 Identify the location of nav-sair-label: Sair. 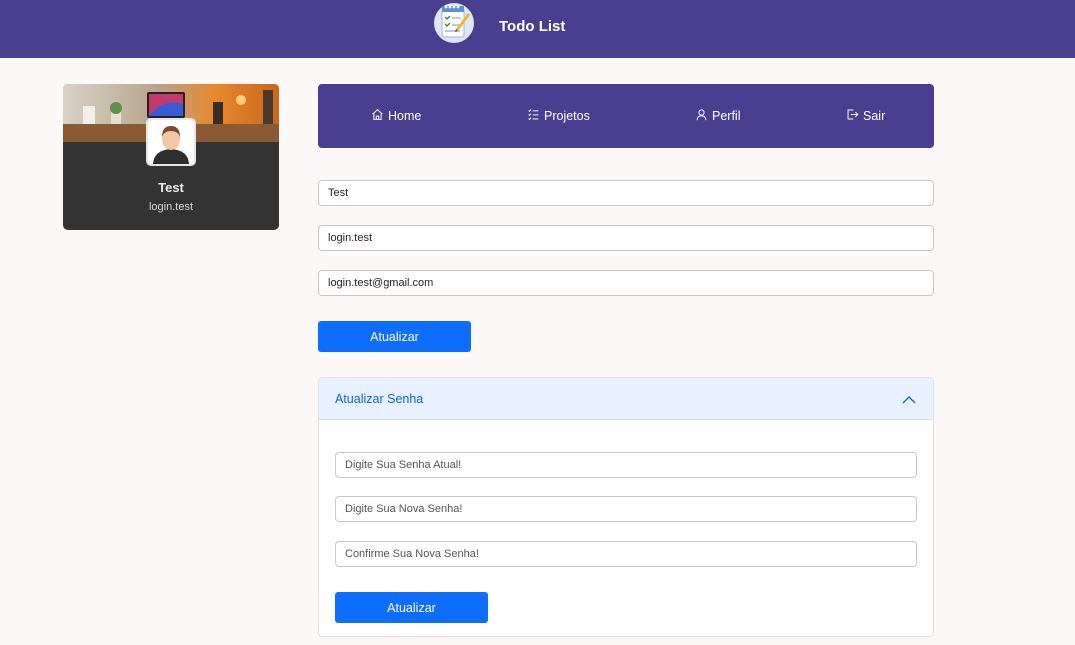
(874, 116).